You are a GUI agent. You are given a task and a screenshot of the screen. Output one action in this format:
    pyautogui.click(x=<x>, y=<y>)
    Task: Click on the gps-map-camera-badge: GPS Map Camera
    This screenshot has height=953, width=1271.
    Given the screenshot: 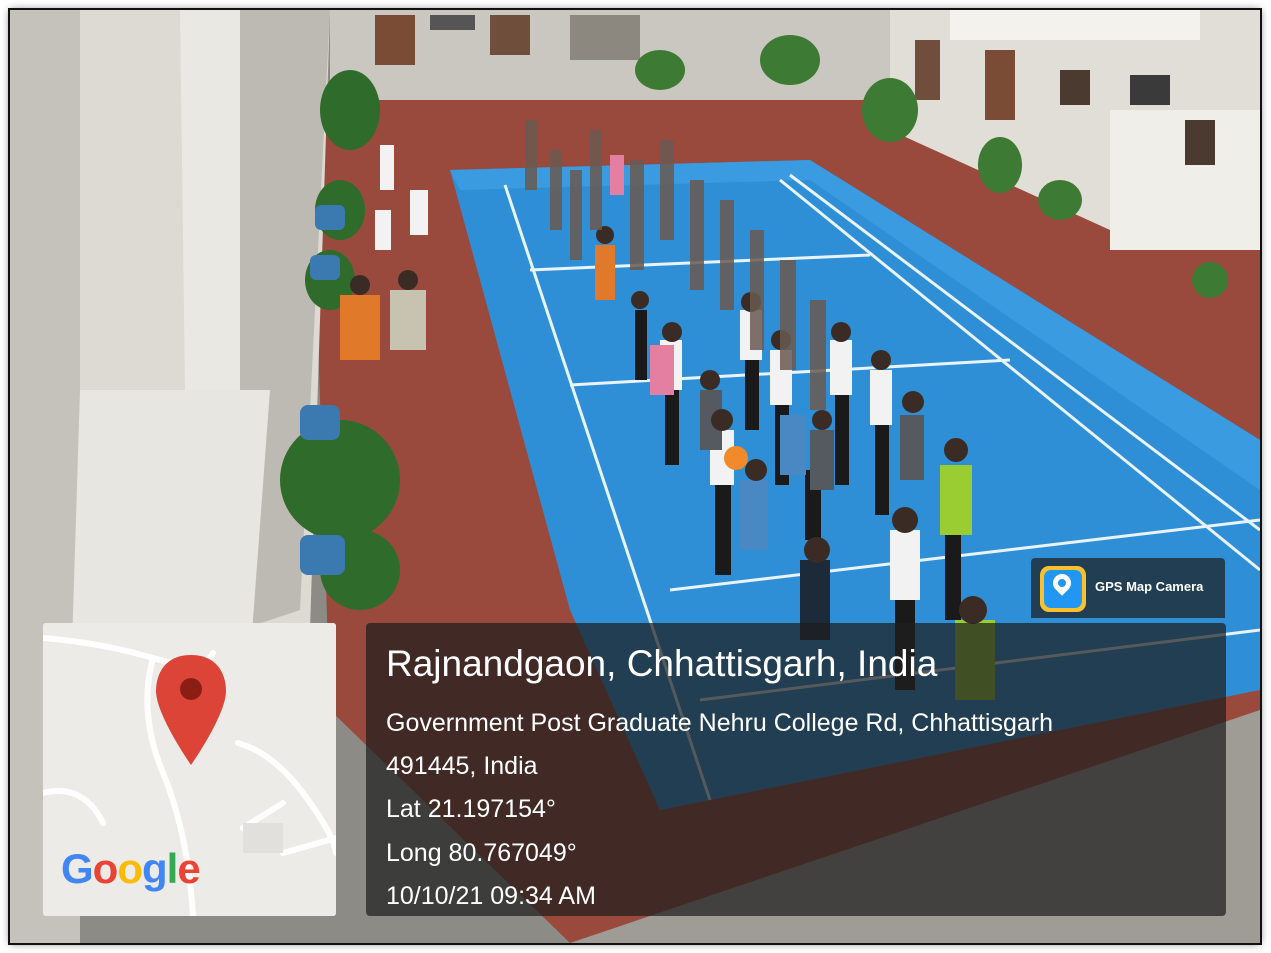 What is the action you would take?
    pyautogui.click(x=1128, y=588)
    